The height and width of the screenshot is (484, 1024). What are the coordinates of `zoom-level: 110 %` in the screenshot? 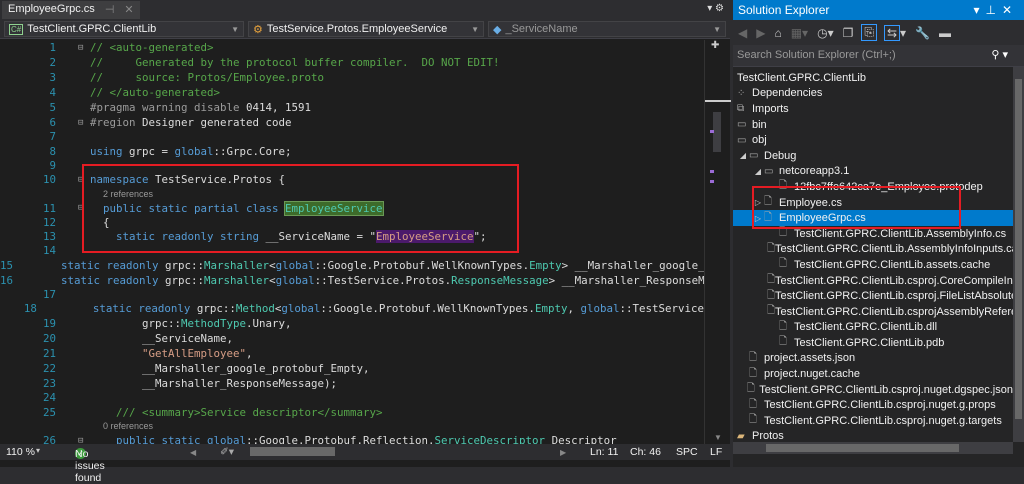 It's located at (20, 452).